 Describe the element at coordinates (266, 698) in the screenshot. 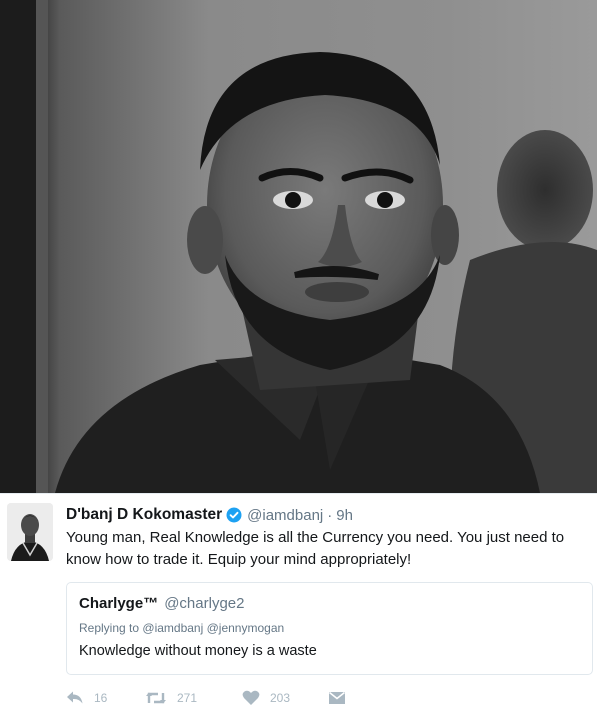

I see `like-button: 203` at that location.